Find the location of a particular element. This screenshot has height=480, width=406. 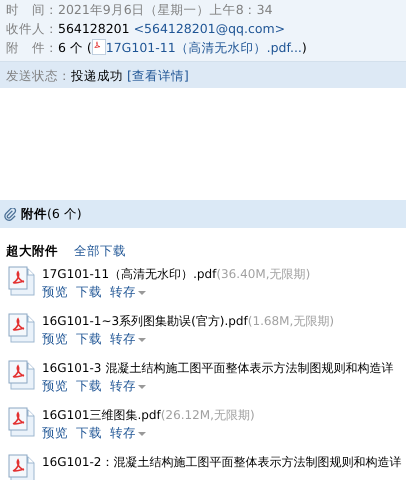

file-name: 16G101-2：混凝土结构施工图平面整体表示方法制图规则和构造详 is located at coordinates (222, 462).